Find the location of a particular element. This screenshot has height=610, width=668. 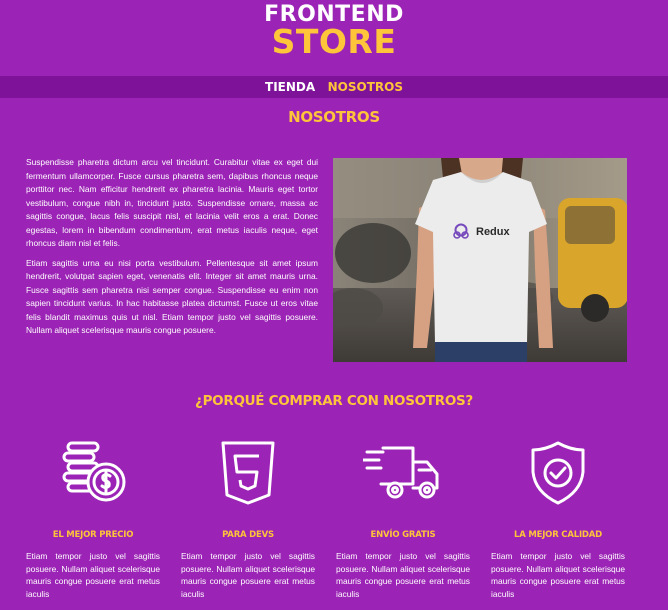

html5-icon is located at coordinates (248, 473).